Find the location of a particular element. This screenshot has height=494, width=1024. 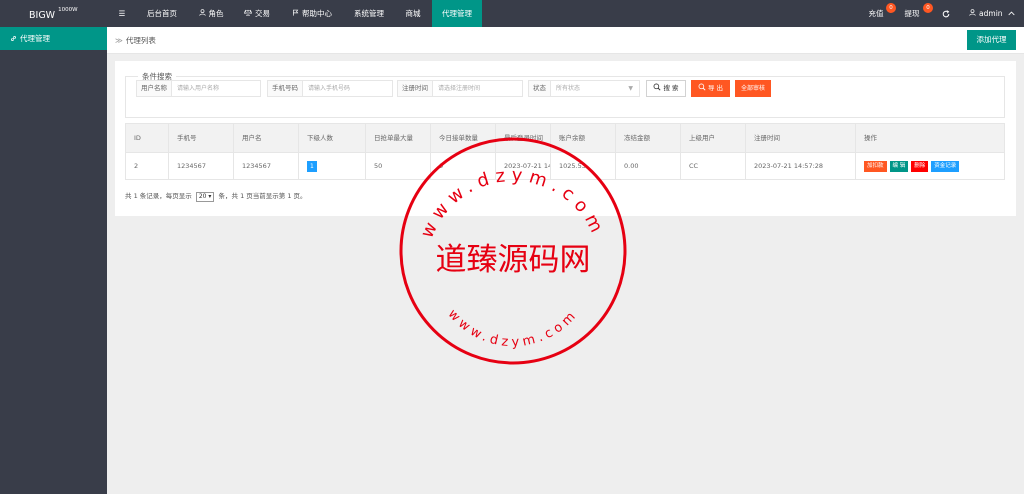

logo-superscript: 1000W is located at coordinates (68, 10).